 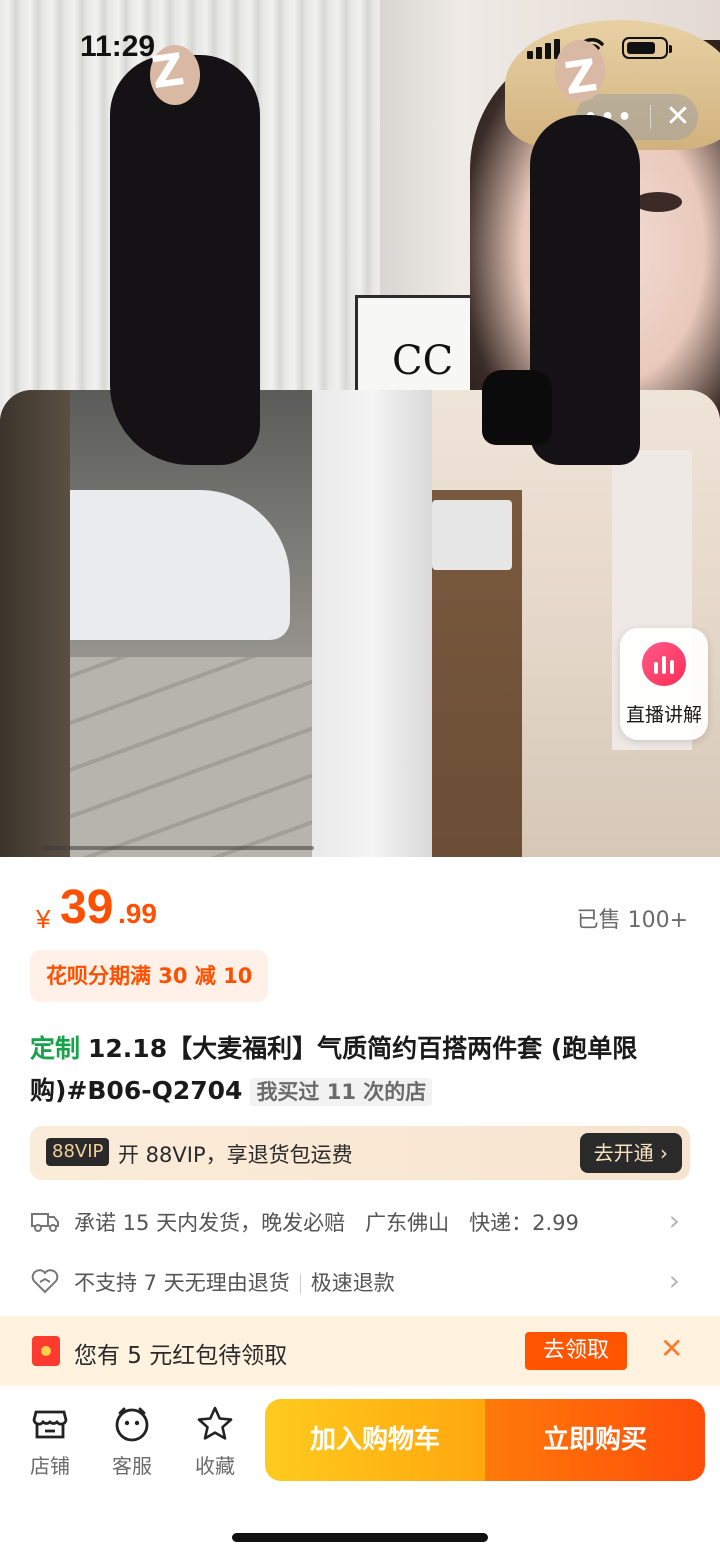 What do you see at coordinates (360, 1351) in the screenshot?
I see `red-packet-banner: 您有 5 元红包待领取 去领取 ✕` at bounding box center [360, 1351].